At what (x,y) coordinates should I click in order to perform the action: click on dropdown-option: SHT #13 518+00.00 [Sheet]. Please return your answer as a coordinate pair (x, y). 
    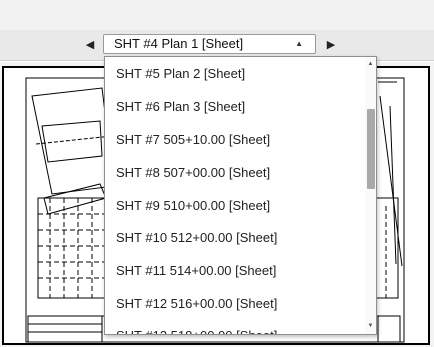
    Looking at the image, I should click on (236, 328).